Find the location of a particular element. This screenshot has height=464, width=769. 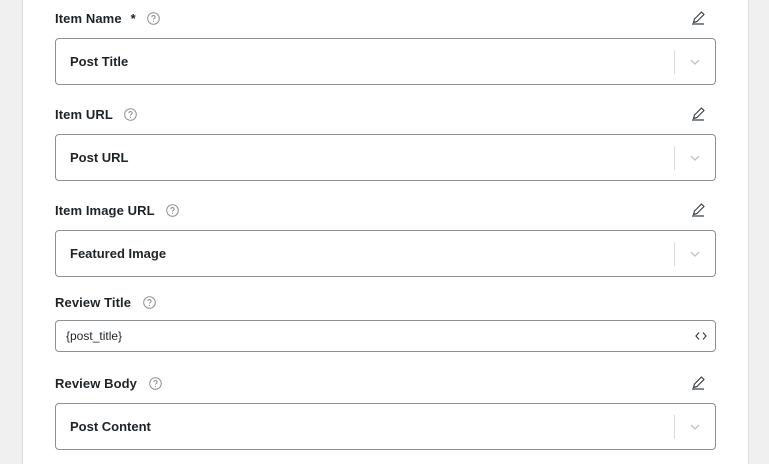

input-value: {post_title} is located at coordinates (94, 336).